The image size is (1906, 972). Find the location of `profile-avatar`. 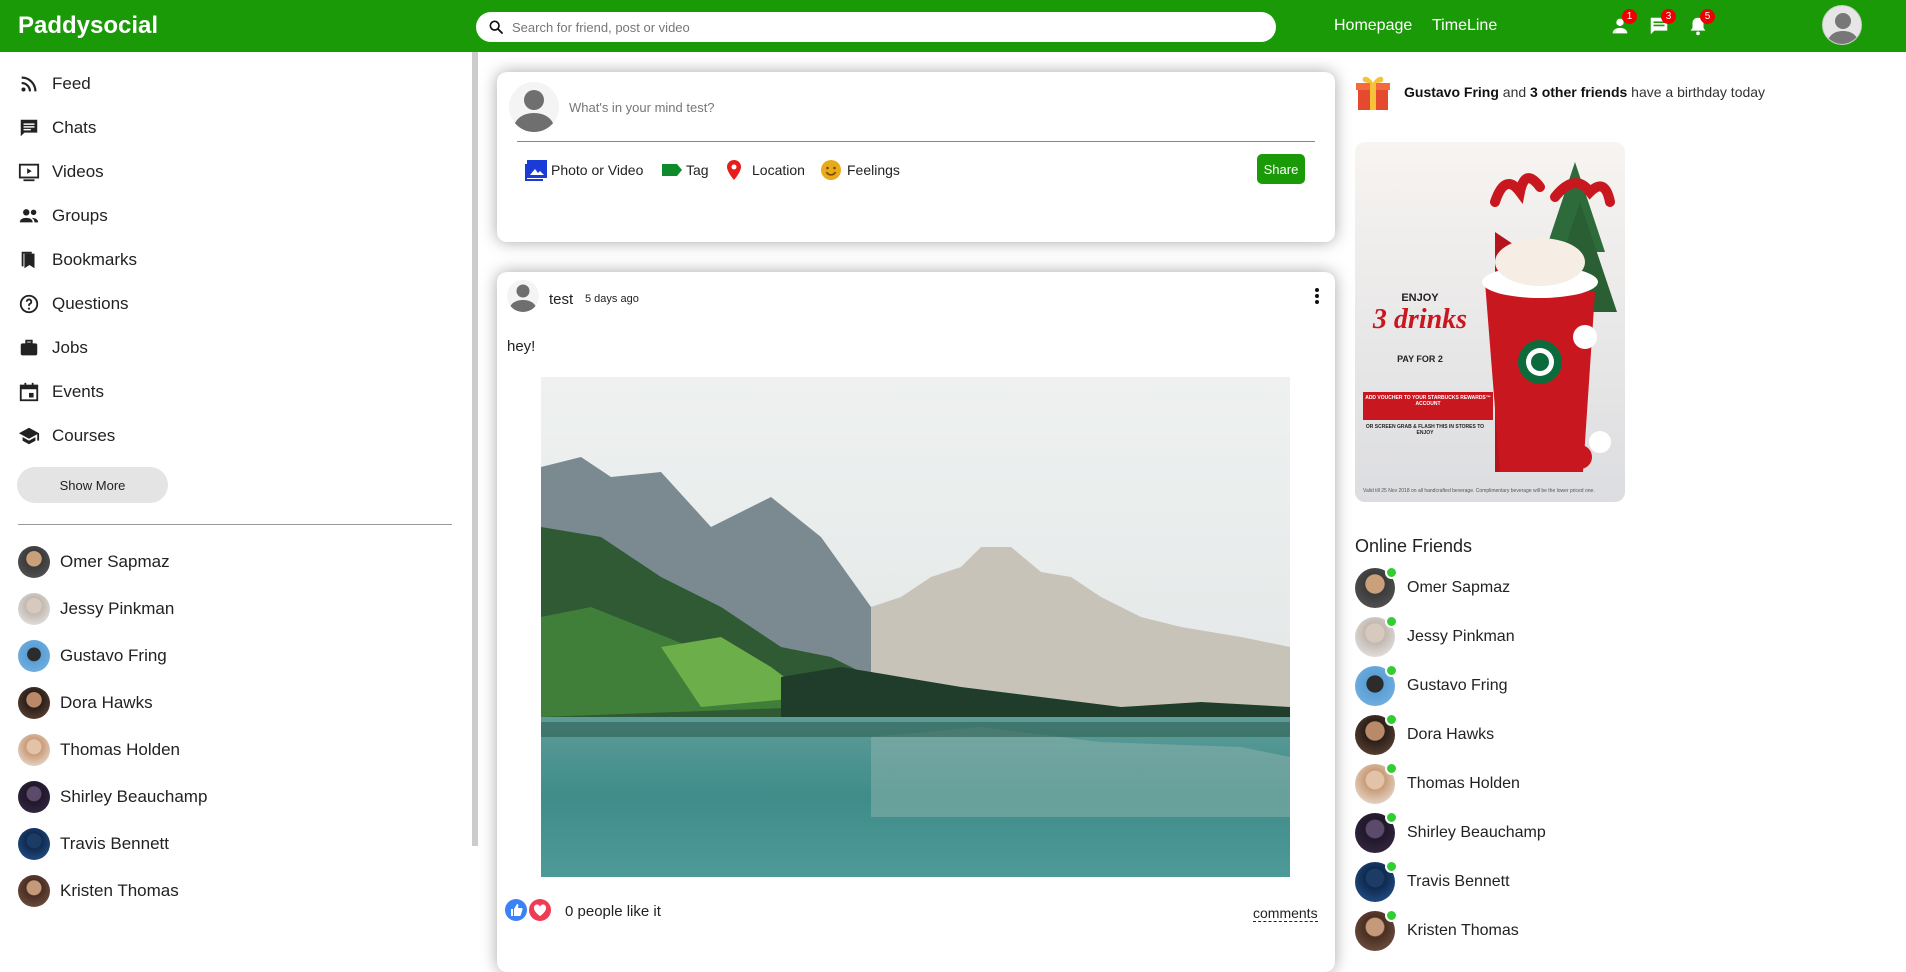

profile-avatar is located at coordinates (1842, 25).